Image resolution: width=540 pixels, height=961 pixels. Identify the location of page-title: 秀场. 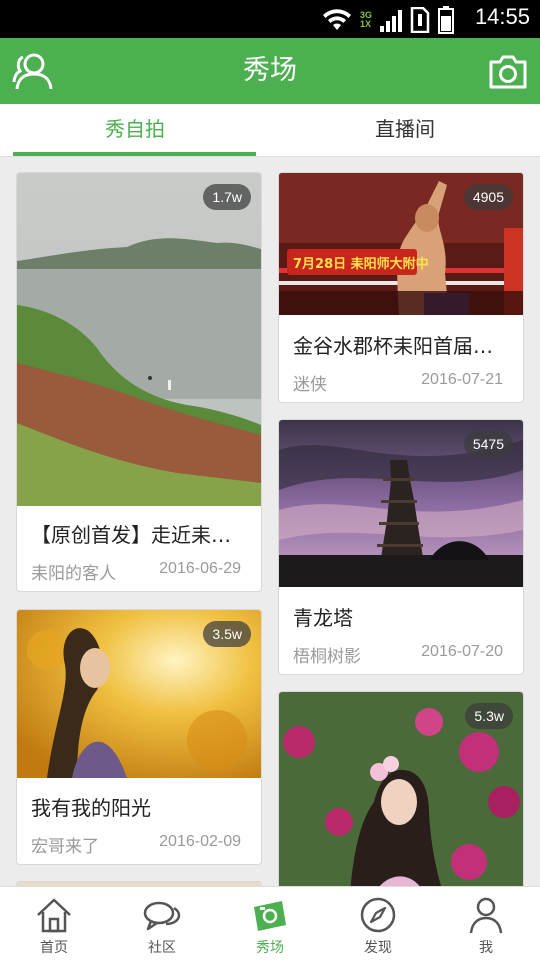
(270, 70).